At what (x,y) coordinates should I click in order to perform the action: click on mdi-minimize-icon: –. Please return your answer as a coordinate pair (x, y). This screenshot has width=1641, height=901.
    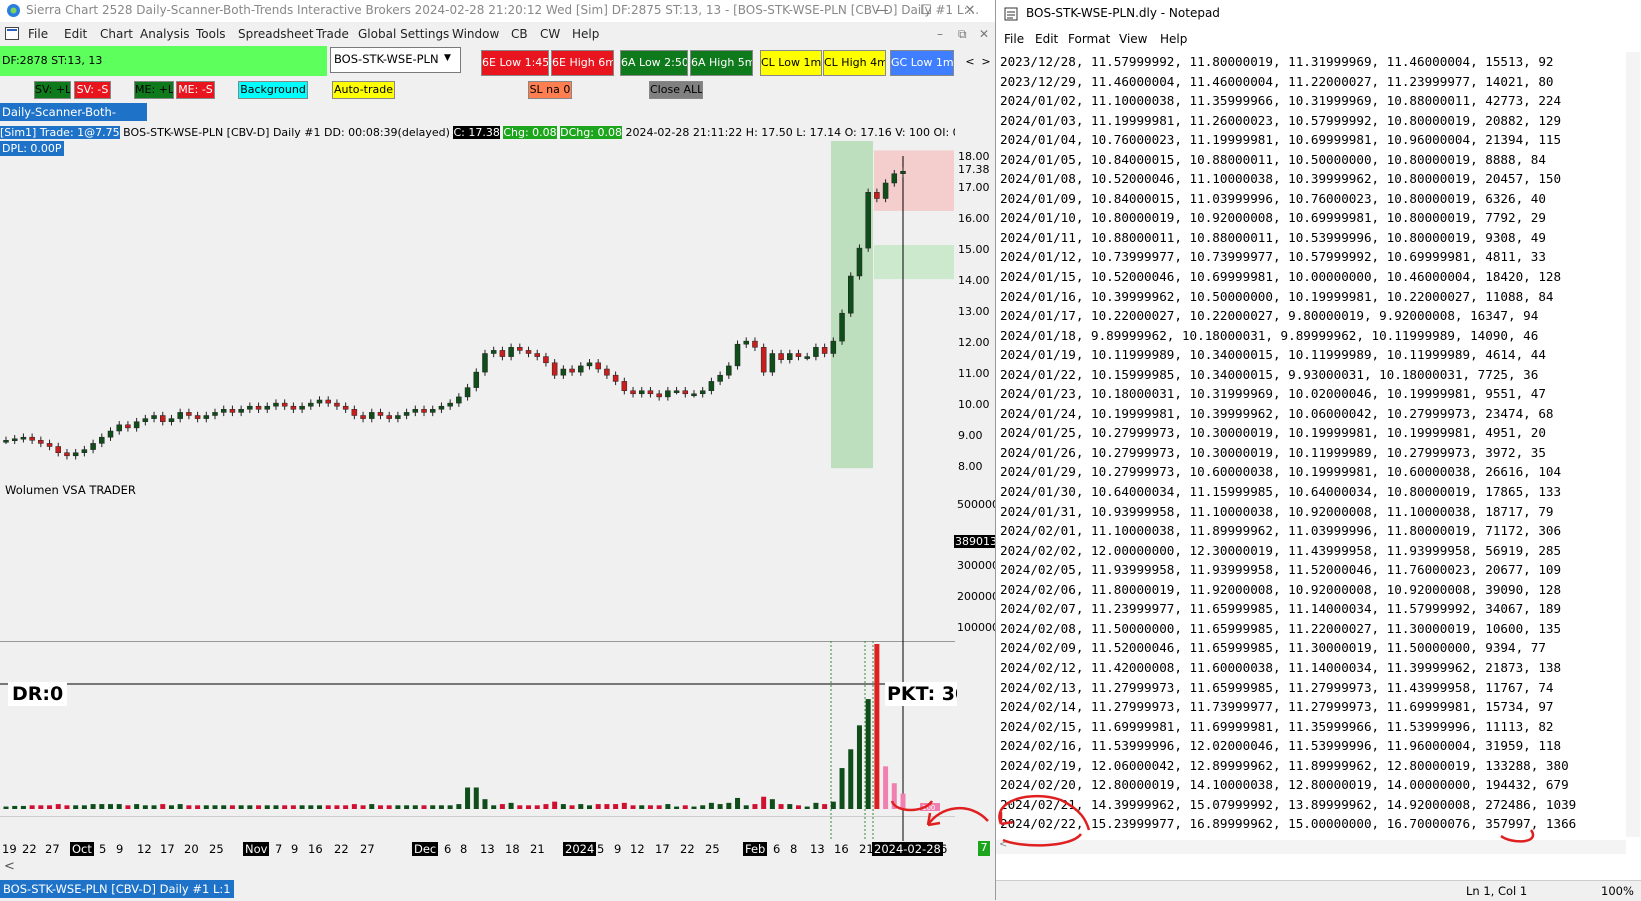
    Looking at the image, I should click on (940, 34).